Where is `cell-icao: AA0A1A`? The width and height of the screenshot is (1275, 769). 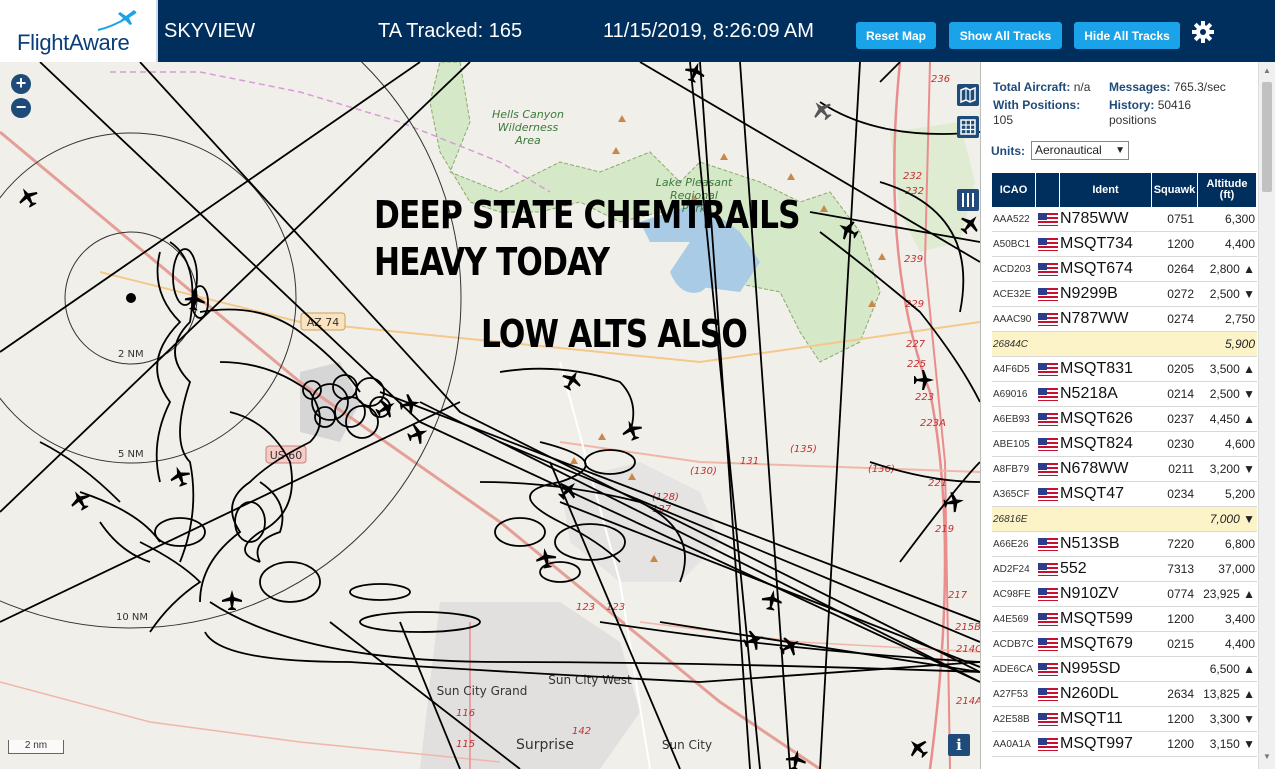 cell-icao: AA0A1A is located at coordinates (1012, 744).